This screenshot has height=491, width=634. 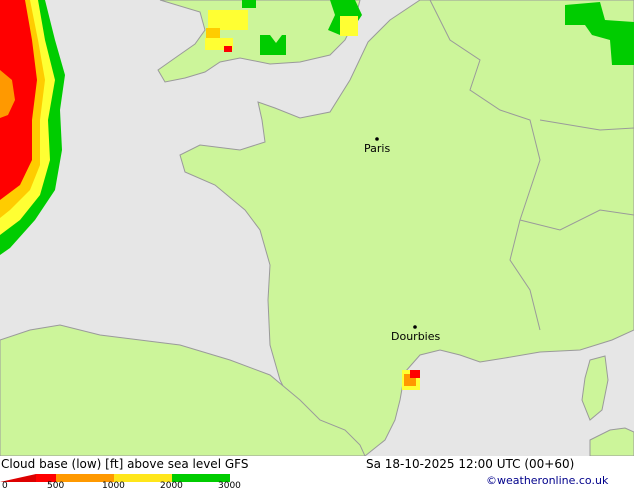 What do you see at coordinates (377, 148) in the screenshot?
I see `city-label-paris: Paris` at bounding box center [377, 148].